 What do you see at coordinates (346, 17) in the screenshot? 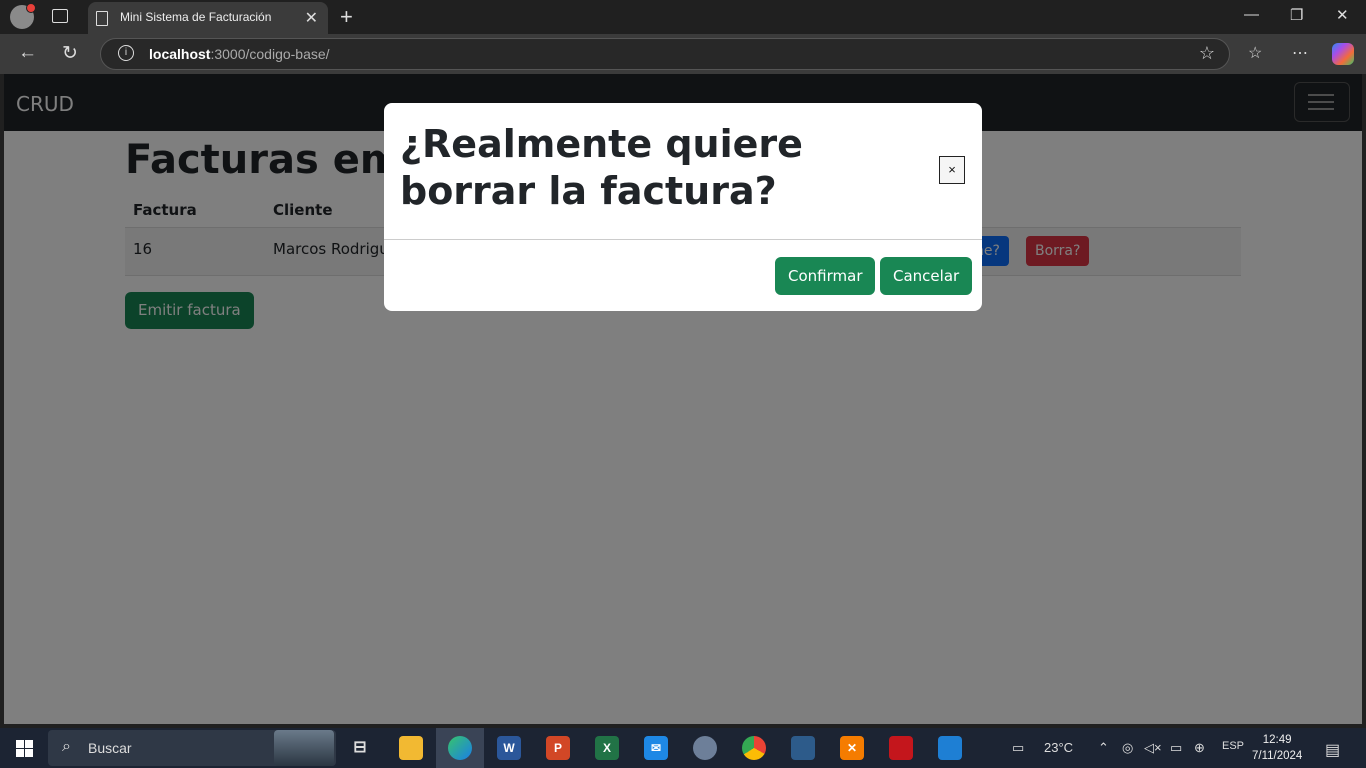
I see `new-tab-icon: +` at bounding box center [346, 17].